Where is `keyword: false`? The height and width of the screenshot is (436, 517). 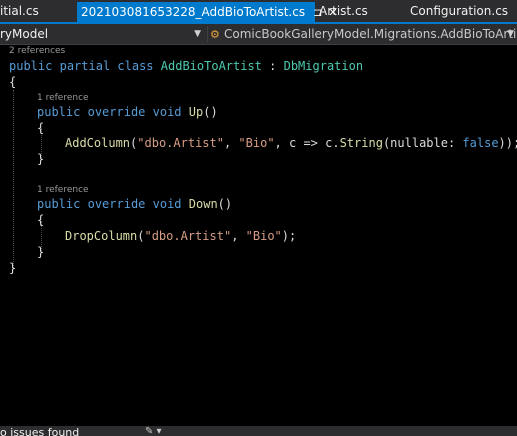 keyword: false is located at coordinates (480, 143).